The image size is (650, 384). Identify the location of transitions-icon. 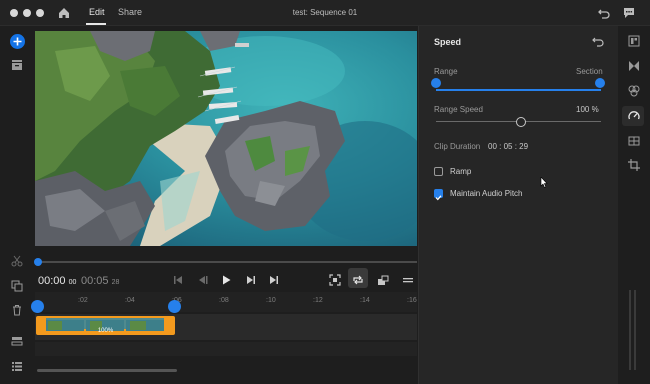
(634, 66).